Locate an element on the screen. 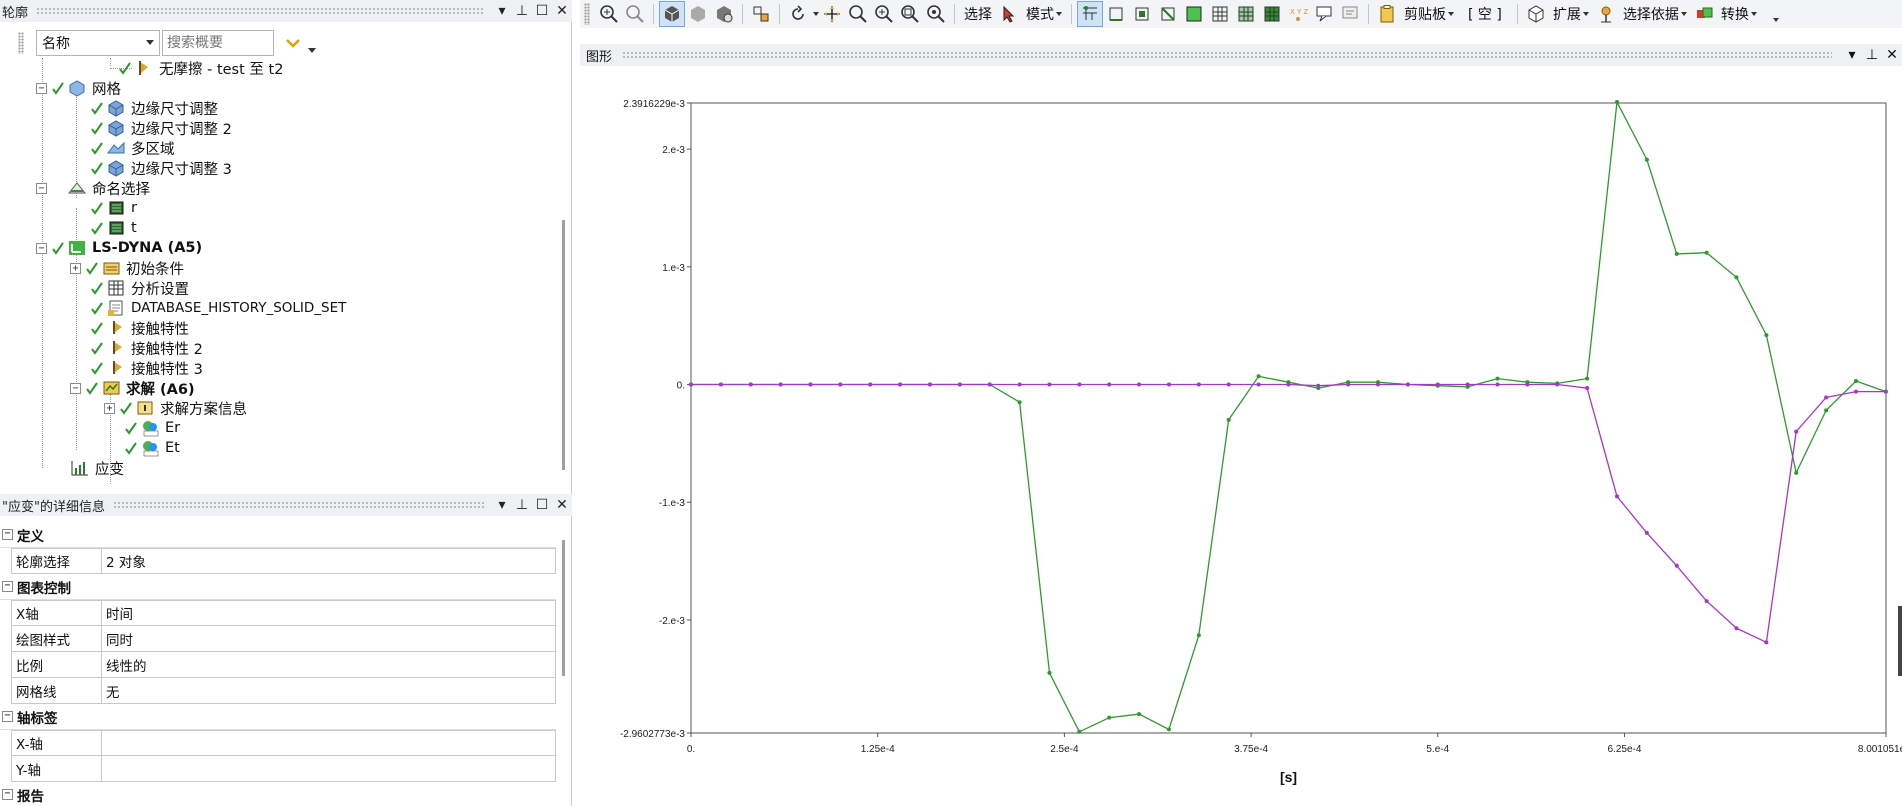  mode-dropdown: 模式 is located at coordinates (1044, 14).